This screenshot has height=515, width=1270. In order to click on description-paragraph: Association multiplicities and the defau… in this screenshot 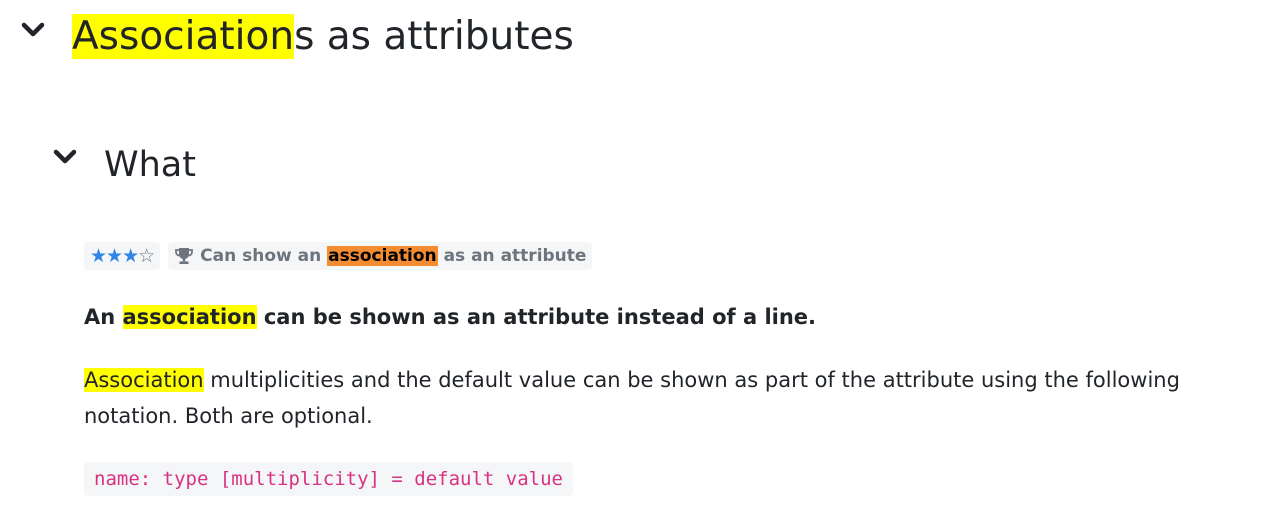, I will do `click(664, 398)`.